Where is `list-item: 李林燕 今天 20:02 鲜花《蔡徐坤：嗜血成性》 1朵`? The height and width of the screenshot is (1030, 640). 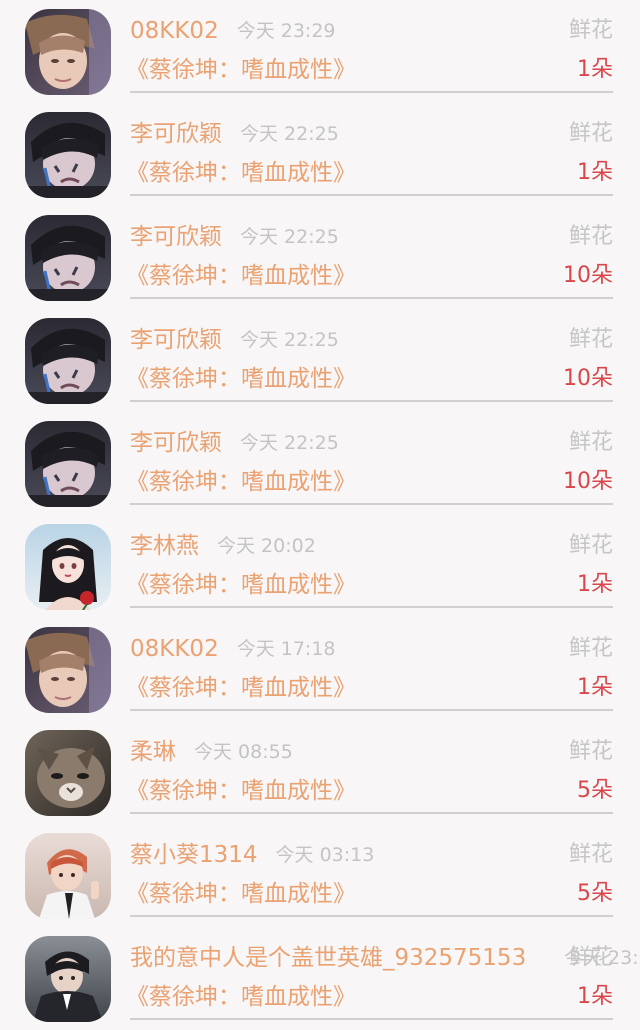
list-item: 李林燕 今天 20:02 鲜花《蔡徐坤：嗜血成性》 1朵 is located at coordinates (320, 566).